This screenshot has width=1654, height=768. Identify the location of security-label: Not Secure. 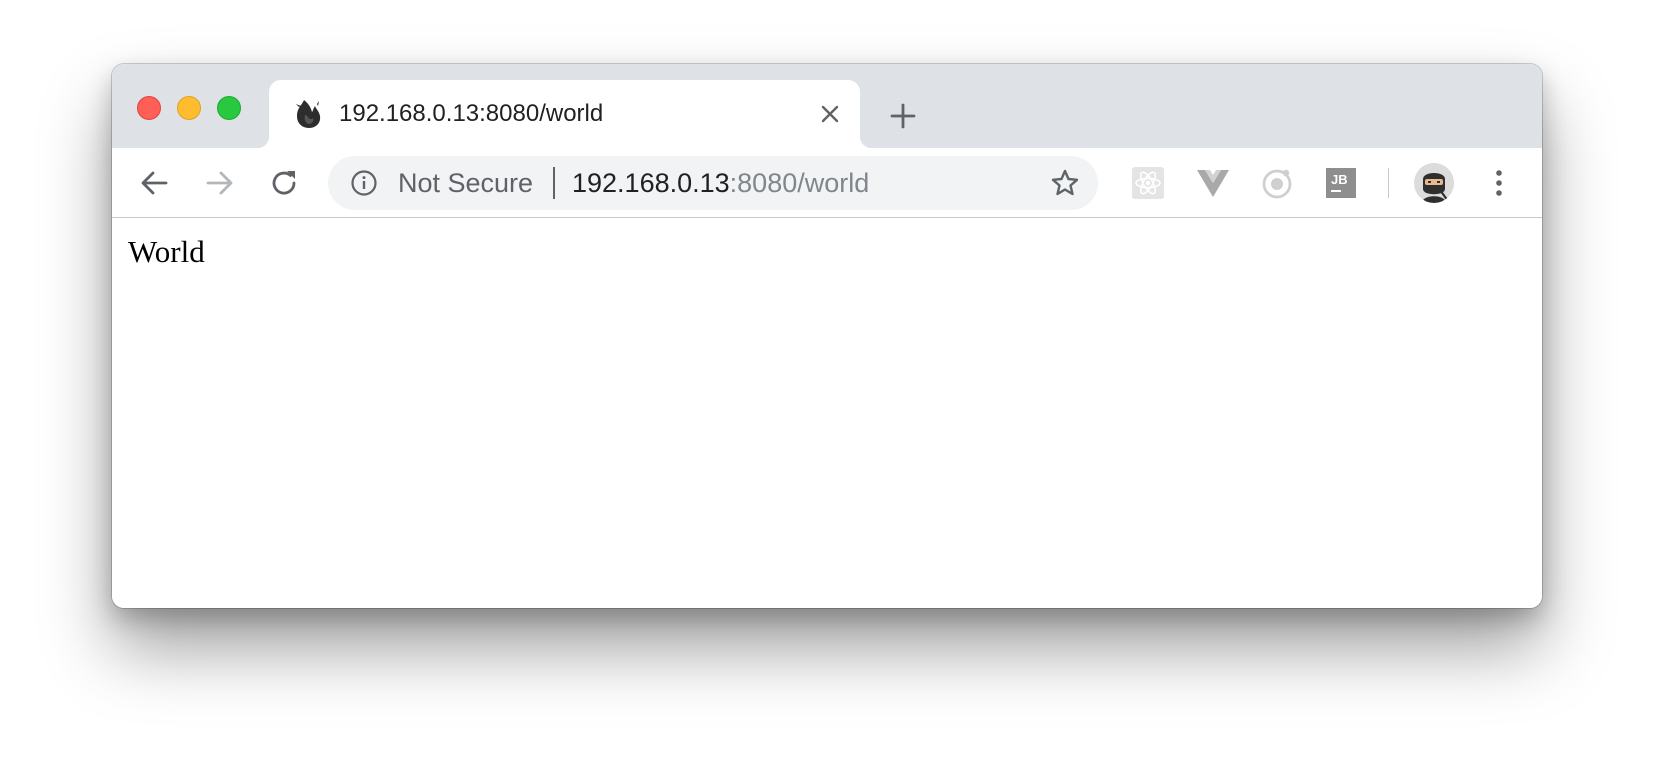
(465, 183).